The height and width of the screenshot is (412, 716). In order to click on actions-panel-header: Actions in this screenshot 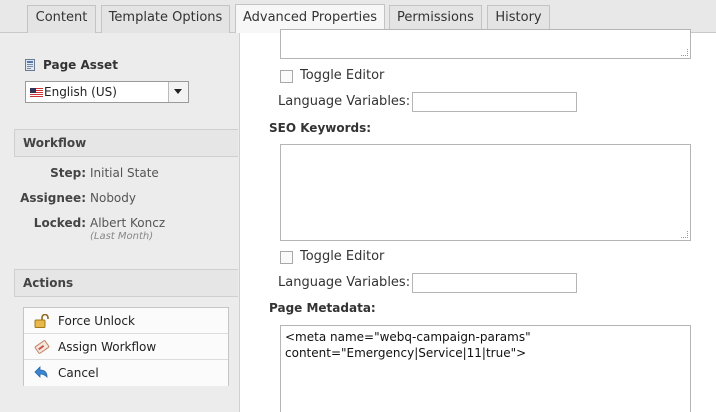, I will do `click(126, 283)`.